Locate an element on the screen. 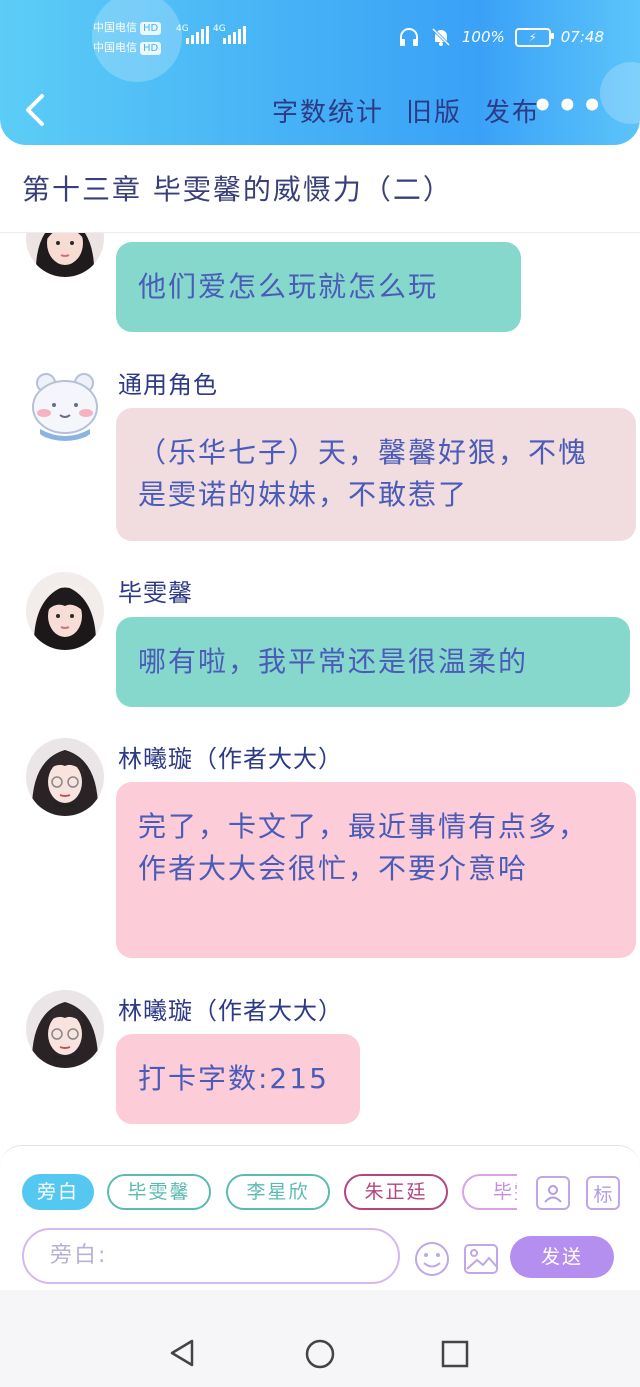 The width and height of the screenshot is (640, 1387). back-button is located at coordinates (40, 112).